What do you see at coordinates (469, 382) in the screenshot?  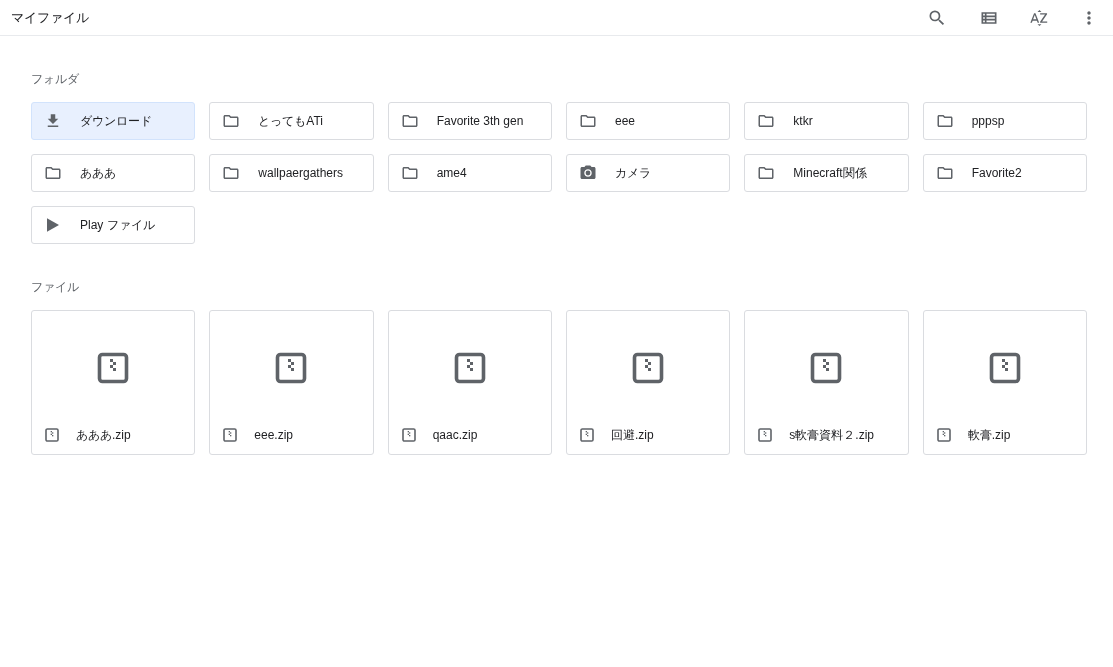 I see `file-tile: qaac.zip` at bounding box center [469, 382].